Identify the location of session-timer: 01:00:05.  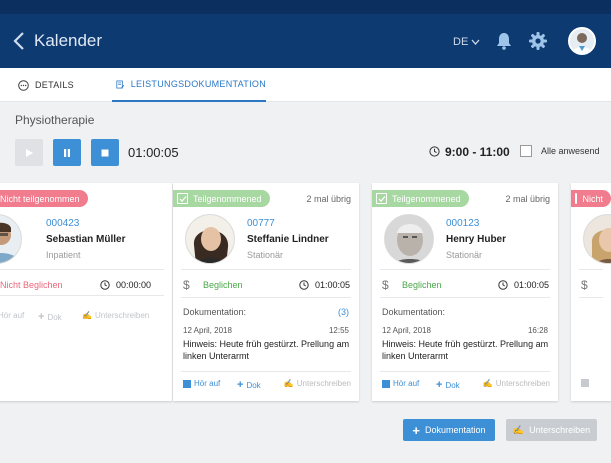
(153, 152).